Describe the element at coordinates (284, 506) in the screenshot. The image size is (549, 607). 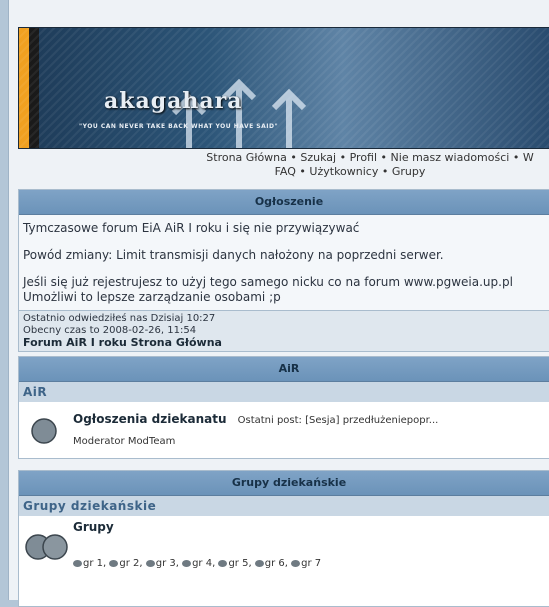
I see `category-label: Grupy dziekańskie` at that location.